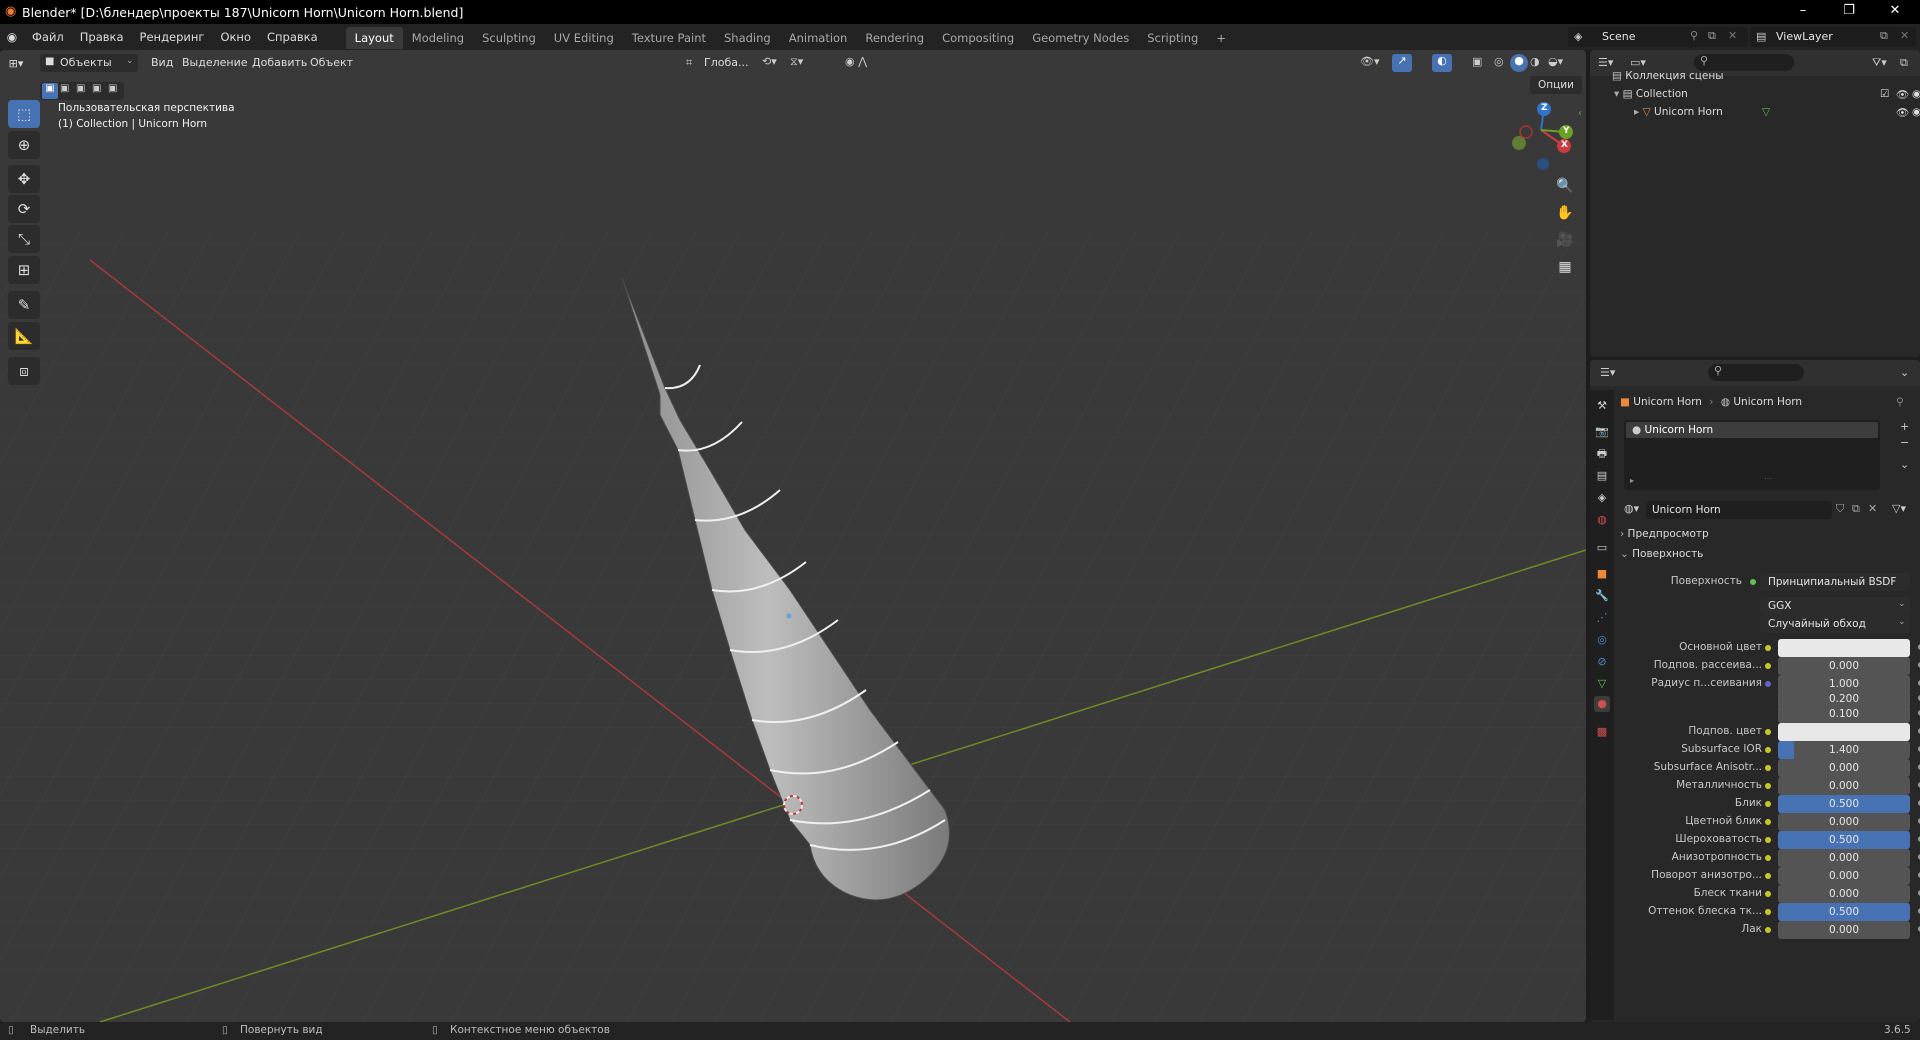 The image size is (1920, 1040). I want to click on rotate-tool: ⟳, so click(24, 209).